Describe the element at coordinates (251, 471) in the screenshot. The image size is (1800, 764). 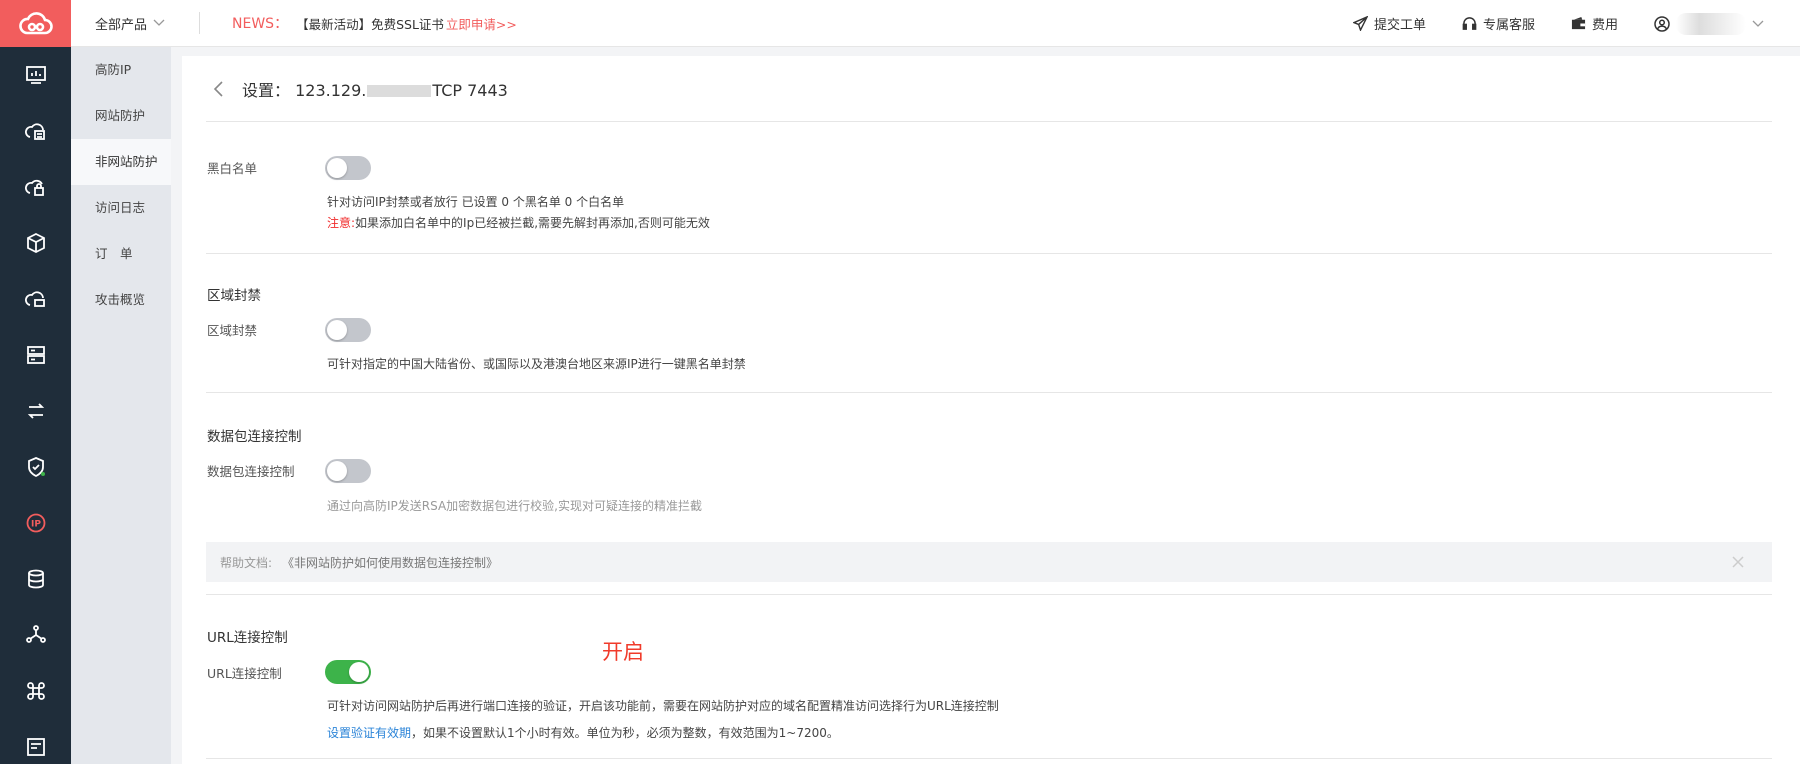
I see `packet-label: 数据包连接控制` at that location.